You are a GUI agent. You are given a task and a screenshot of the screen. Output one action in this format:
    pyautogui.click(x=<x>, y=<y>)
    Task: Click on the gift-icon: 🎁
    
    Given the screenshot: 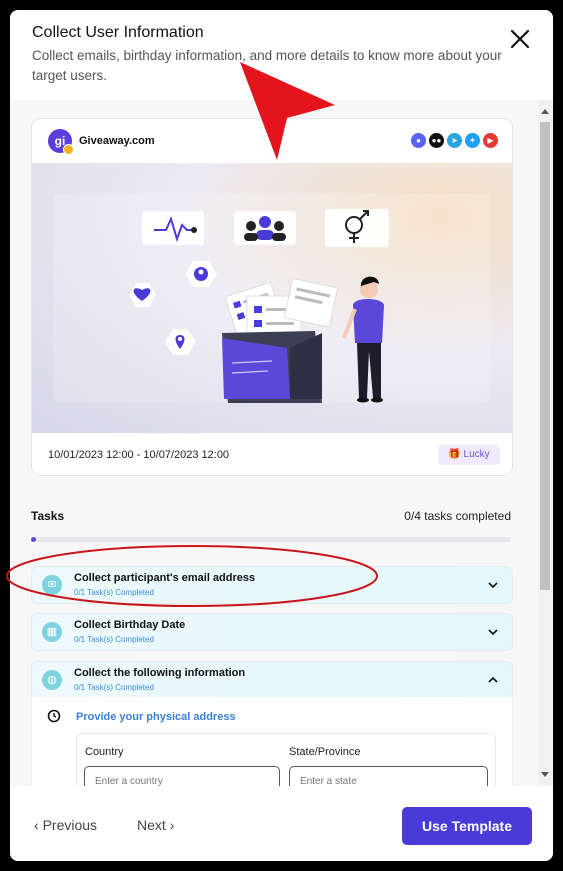 What is the action you would take?
    pyautogui.click(x=454, y=454)
    